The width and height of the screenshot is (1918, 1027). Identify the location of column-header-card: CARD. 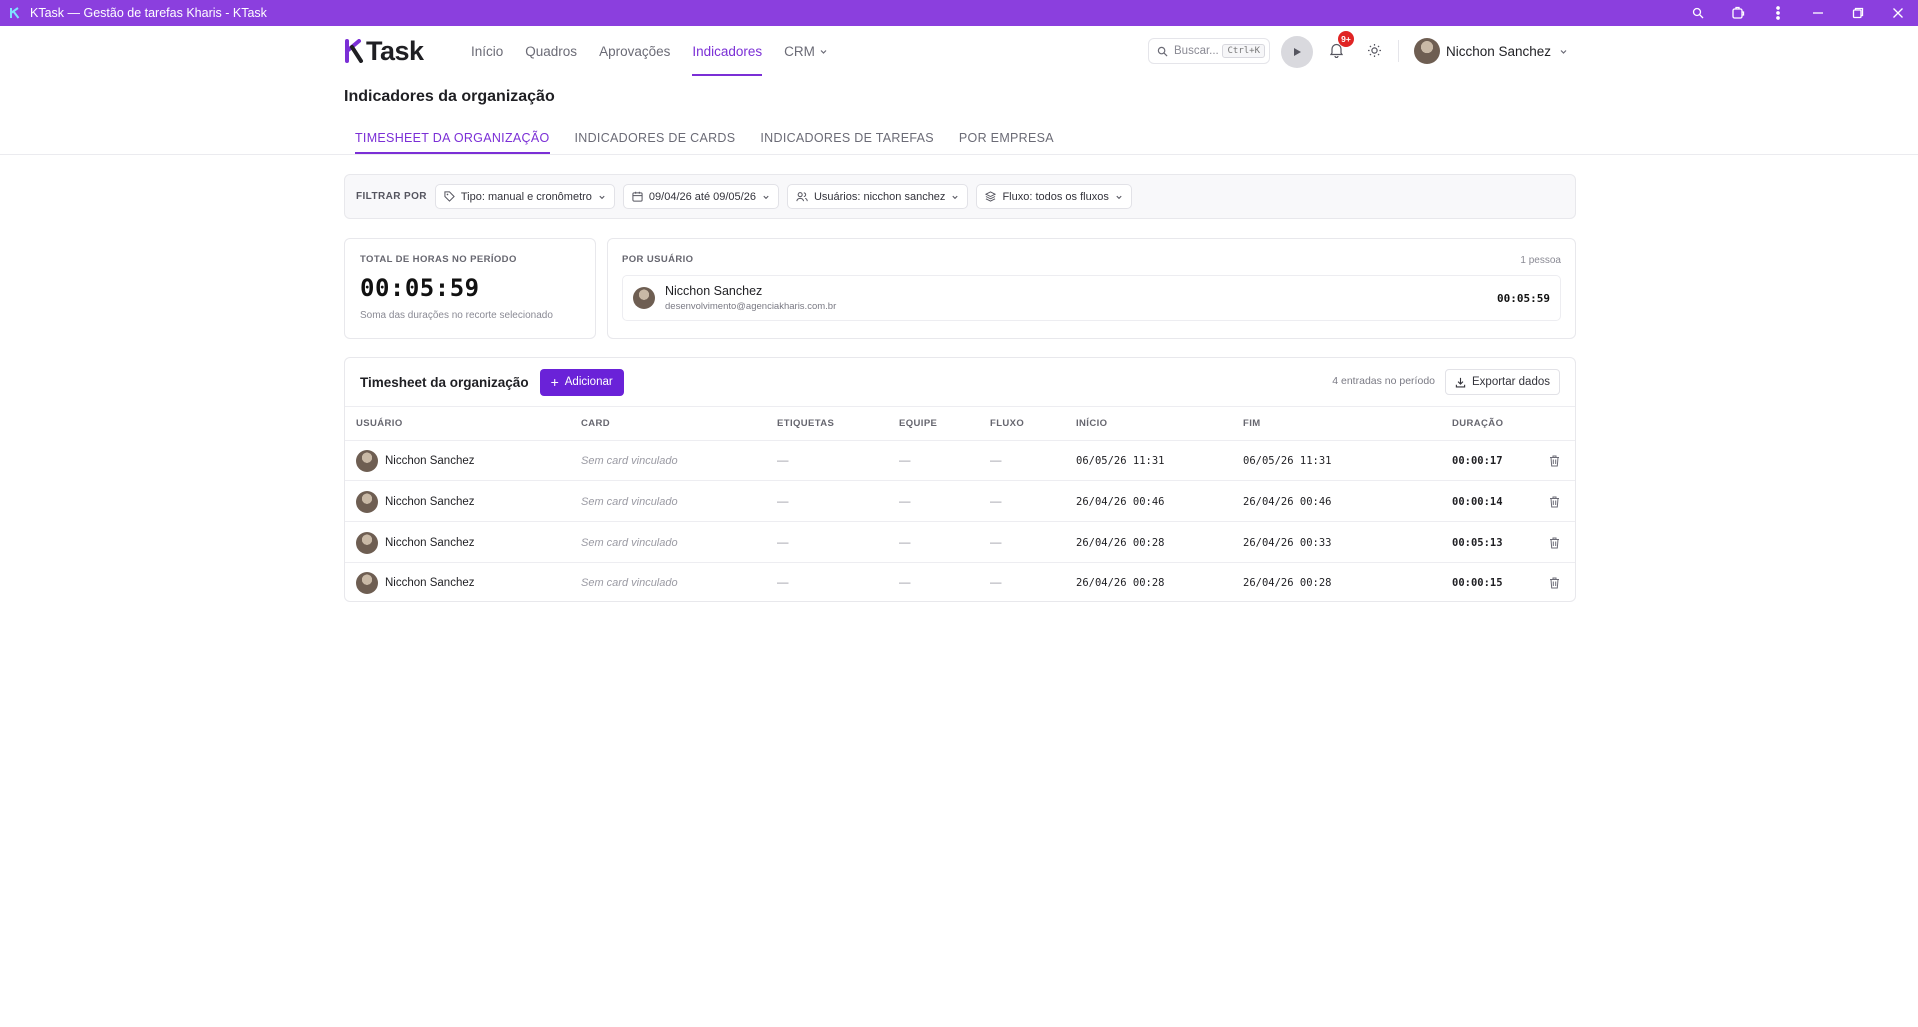
(595, 423).